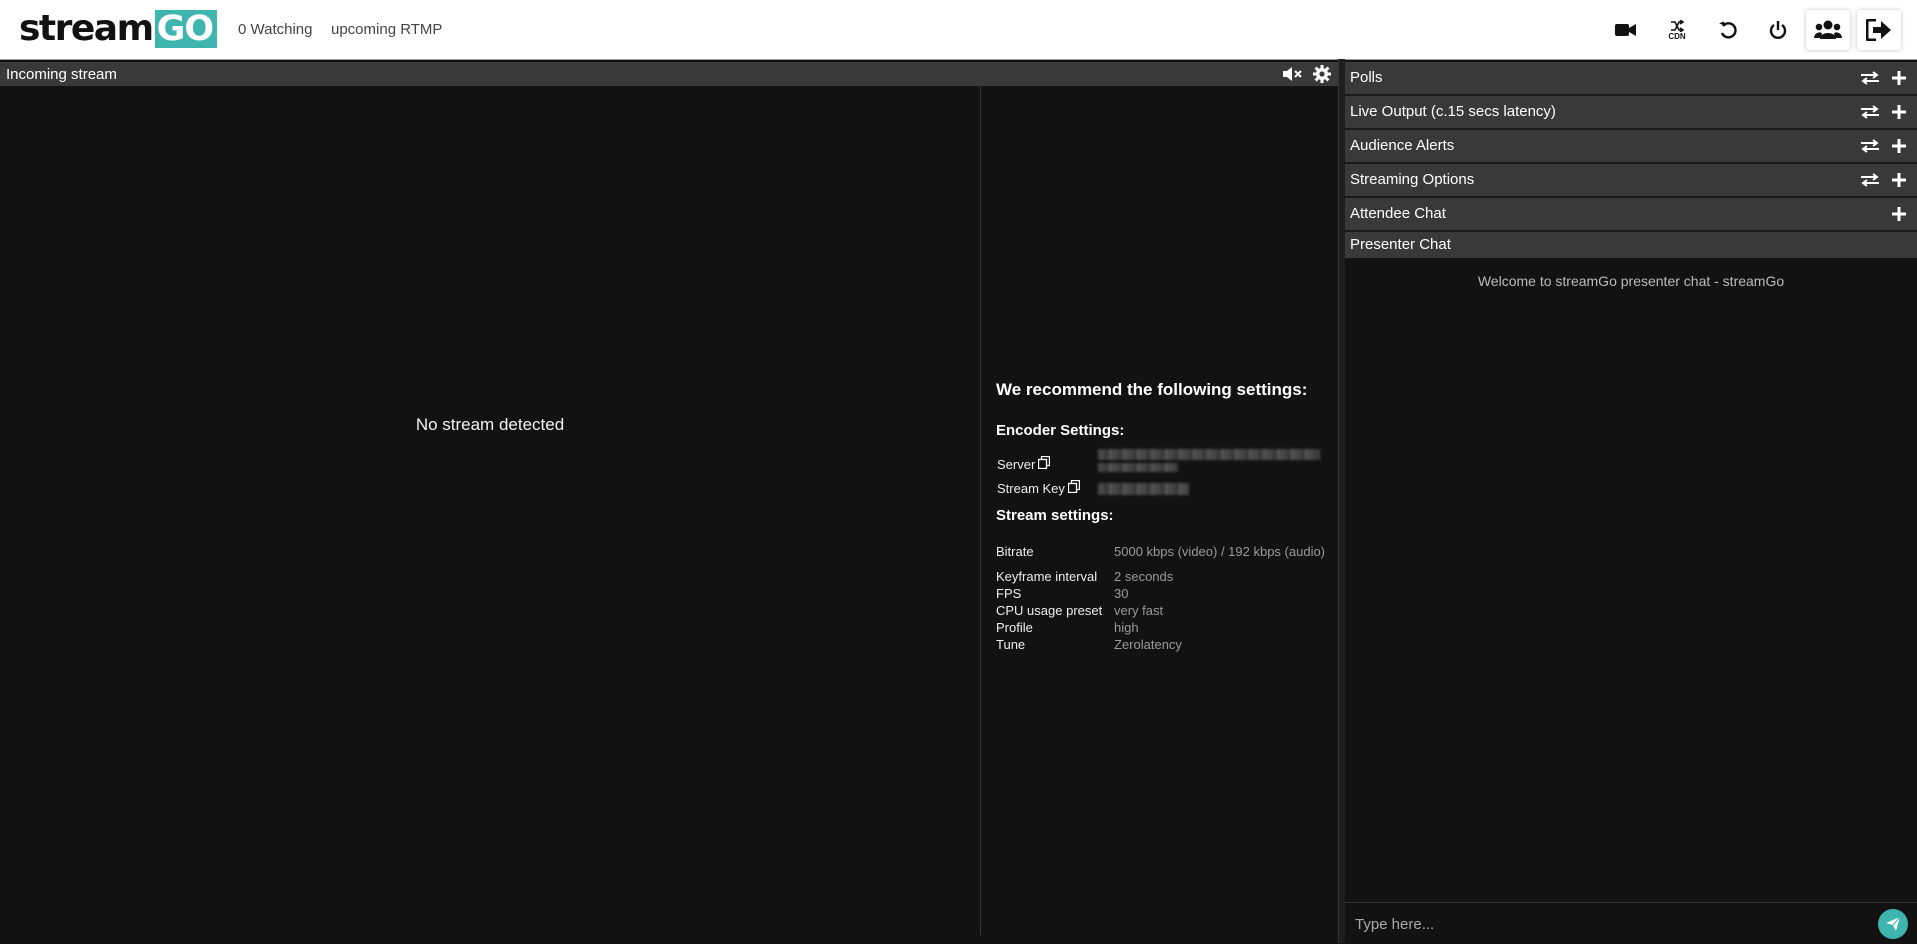 The image size is (1917, 944). I want to click on users-icon, so click(1828, 29).